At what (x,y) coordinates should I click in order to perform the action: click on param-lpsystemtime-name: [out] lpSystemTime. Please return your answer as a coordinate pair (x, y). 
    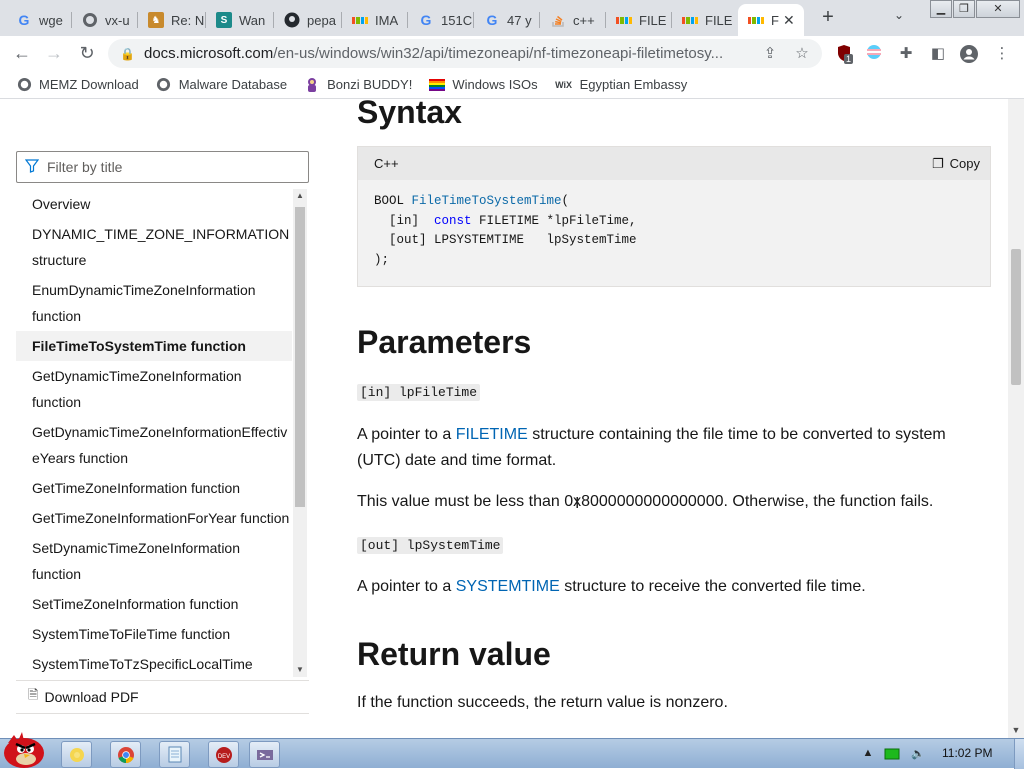
    Looking at the image, I should click on (430, 545).